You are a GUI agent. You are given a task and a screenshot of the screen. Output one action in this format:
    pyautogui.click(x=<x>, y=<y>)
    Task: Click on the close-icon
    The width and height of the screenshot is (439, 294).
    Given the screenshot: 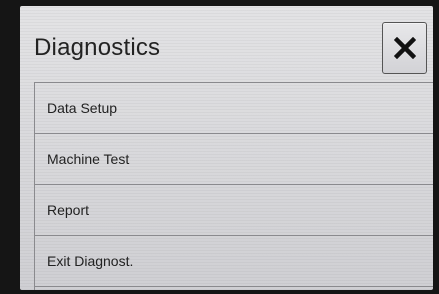 What is the action you would take?
    pyautogui.click(x=404, y=48)
    